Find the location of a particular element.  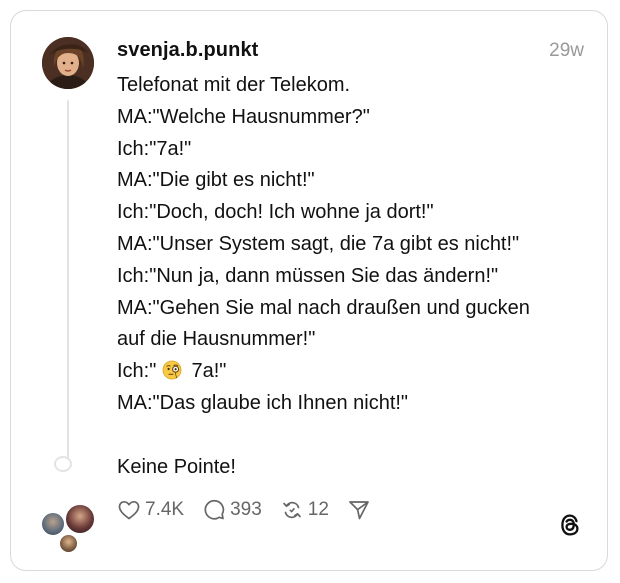

share-button is located at coordinates (361, 510).